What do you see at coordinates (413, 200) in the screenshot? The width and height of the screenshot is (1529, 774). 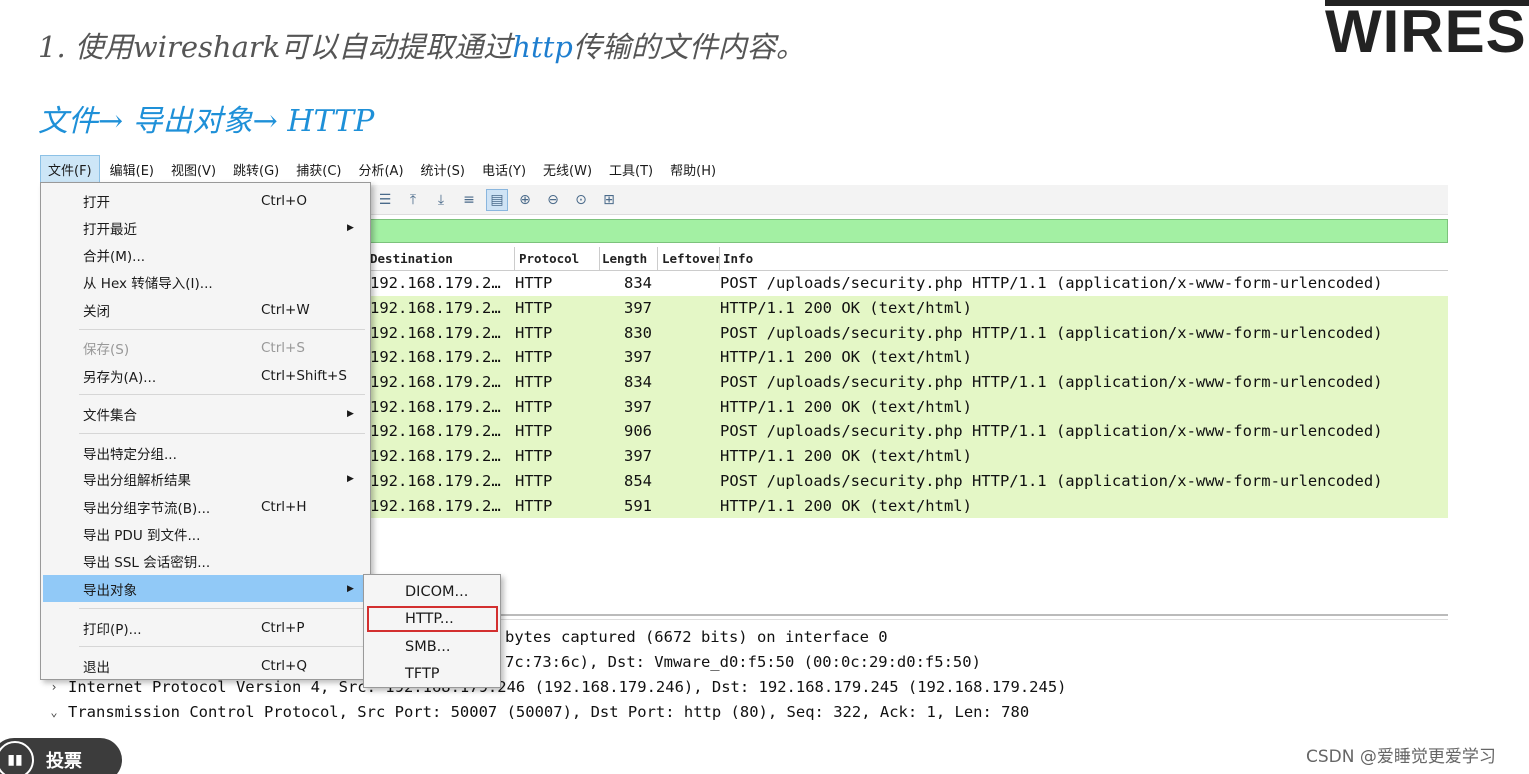 I see `first-packet-icon: ⤒` at bounding box center [413, 200].